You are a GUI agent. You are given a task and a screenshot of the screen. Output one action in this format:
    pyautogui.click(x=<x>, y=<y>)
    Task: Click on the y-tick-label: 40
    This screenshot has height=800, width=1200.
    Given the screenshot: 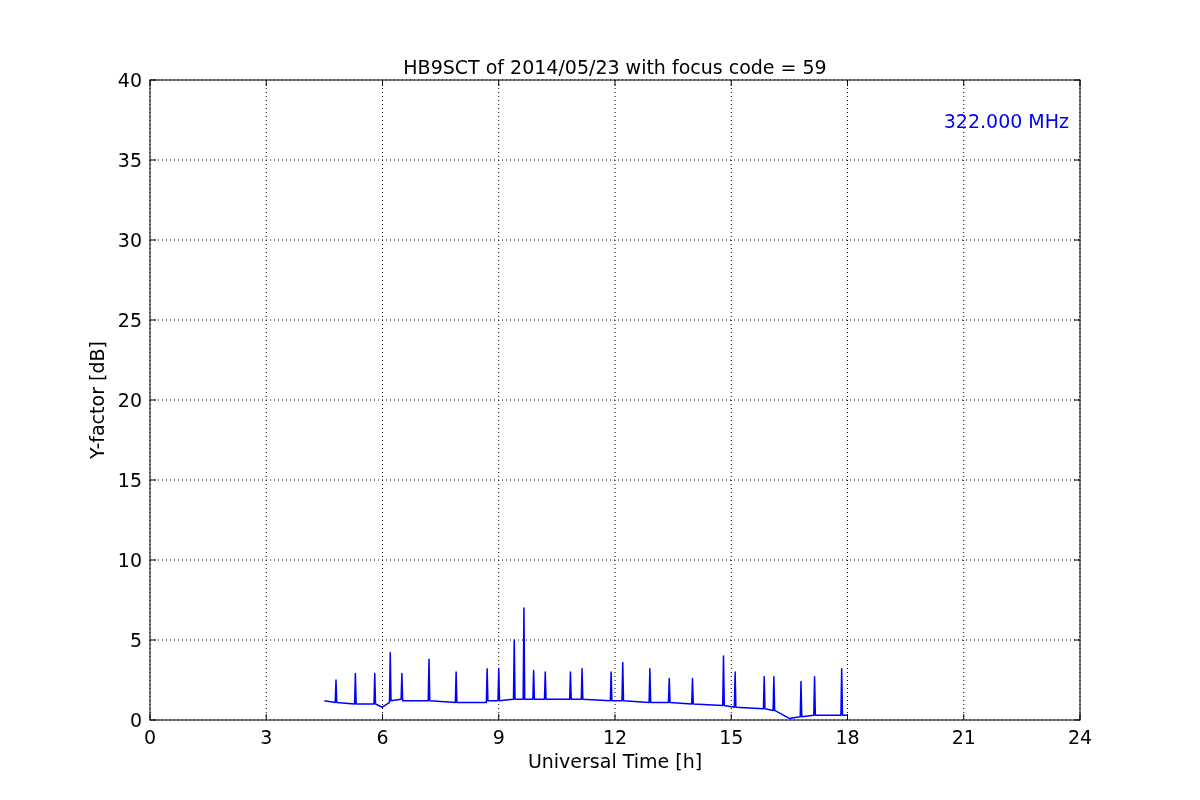 What is the action you would take?
    pyautogui.click(x=129, y=80)
    